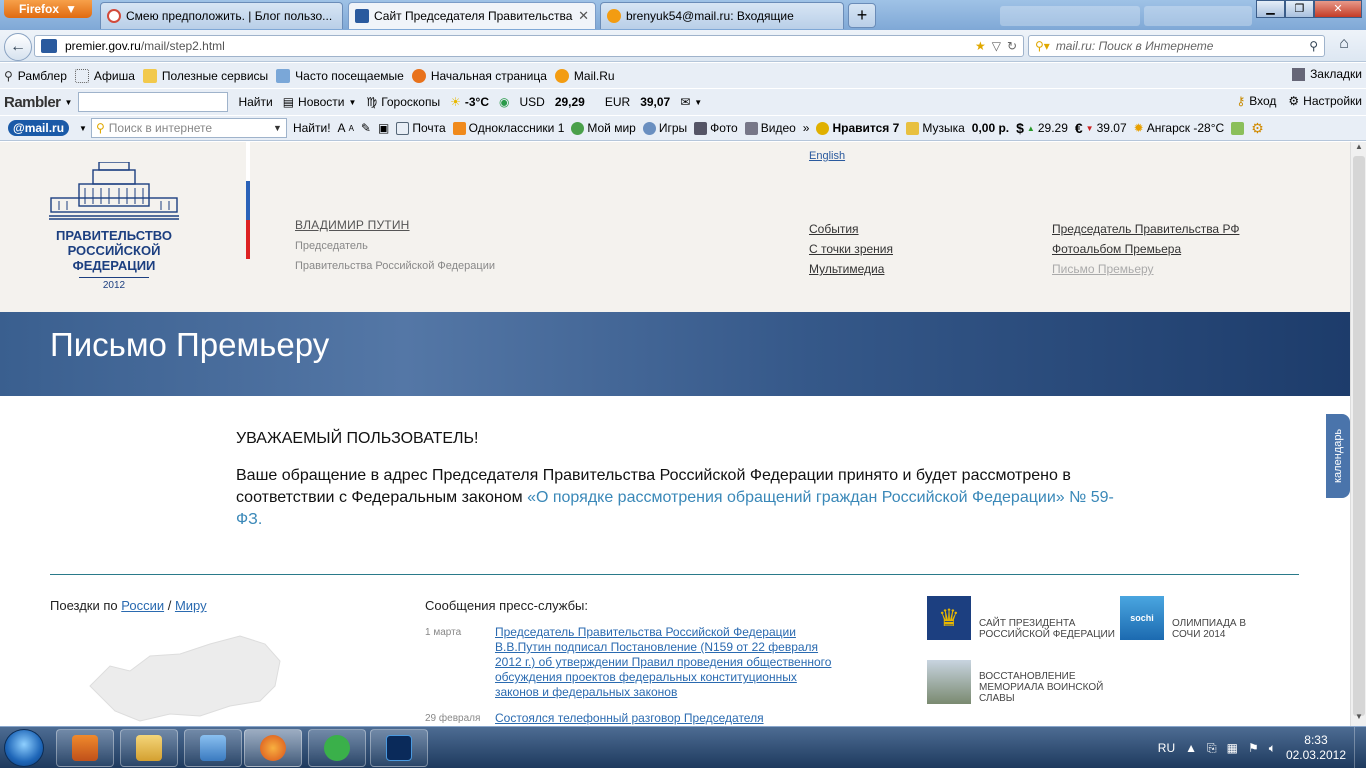 The width and height of the screenshot is (1366, 768). I want to click on usd-value: 29.29, so click(1052, 128).